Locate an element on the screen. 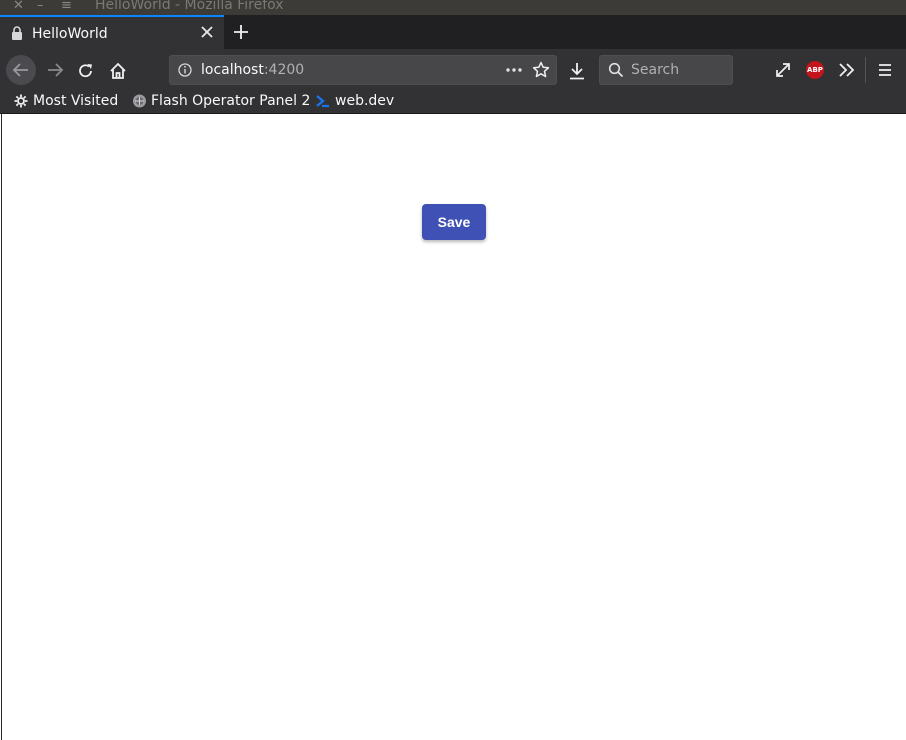  gear-icon is located at coordinates (21, 101).